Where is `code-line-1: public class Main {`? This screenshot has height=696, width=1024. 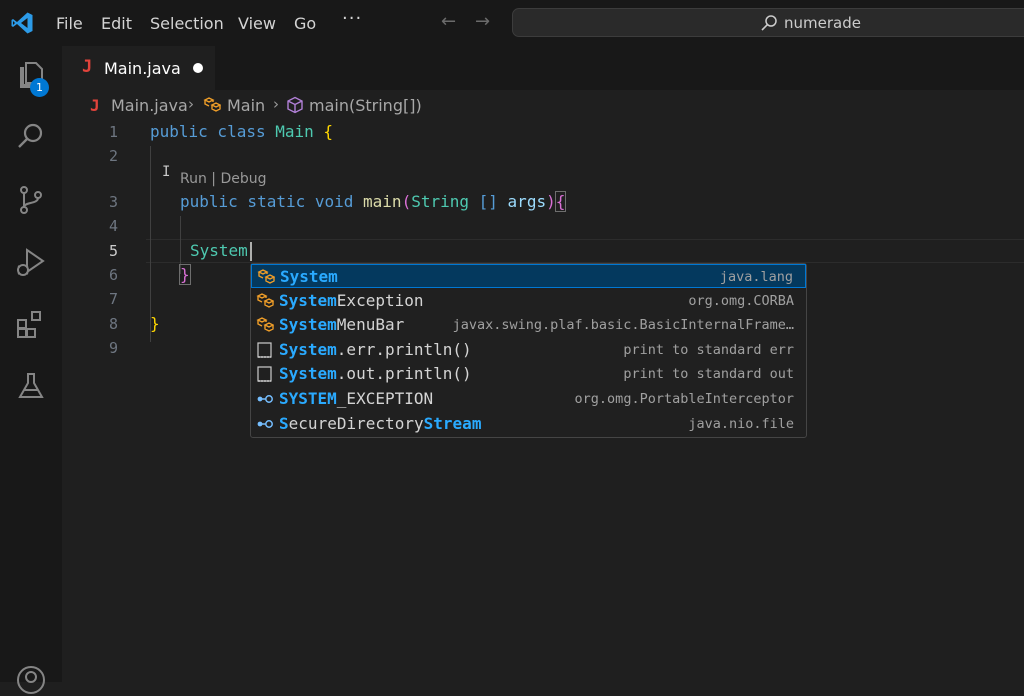
code-line-1: public class Main { is located at coordinates (241, 131).